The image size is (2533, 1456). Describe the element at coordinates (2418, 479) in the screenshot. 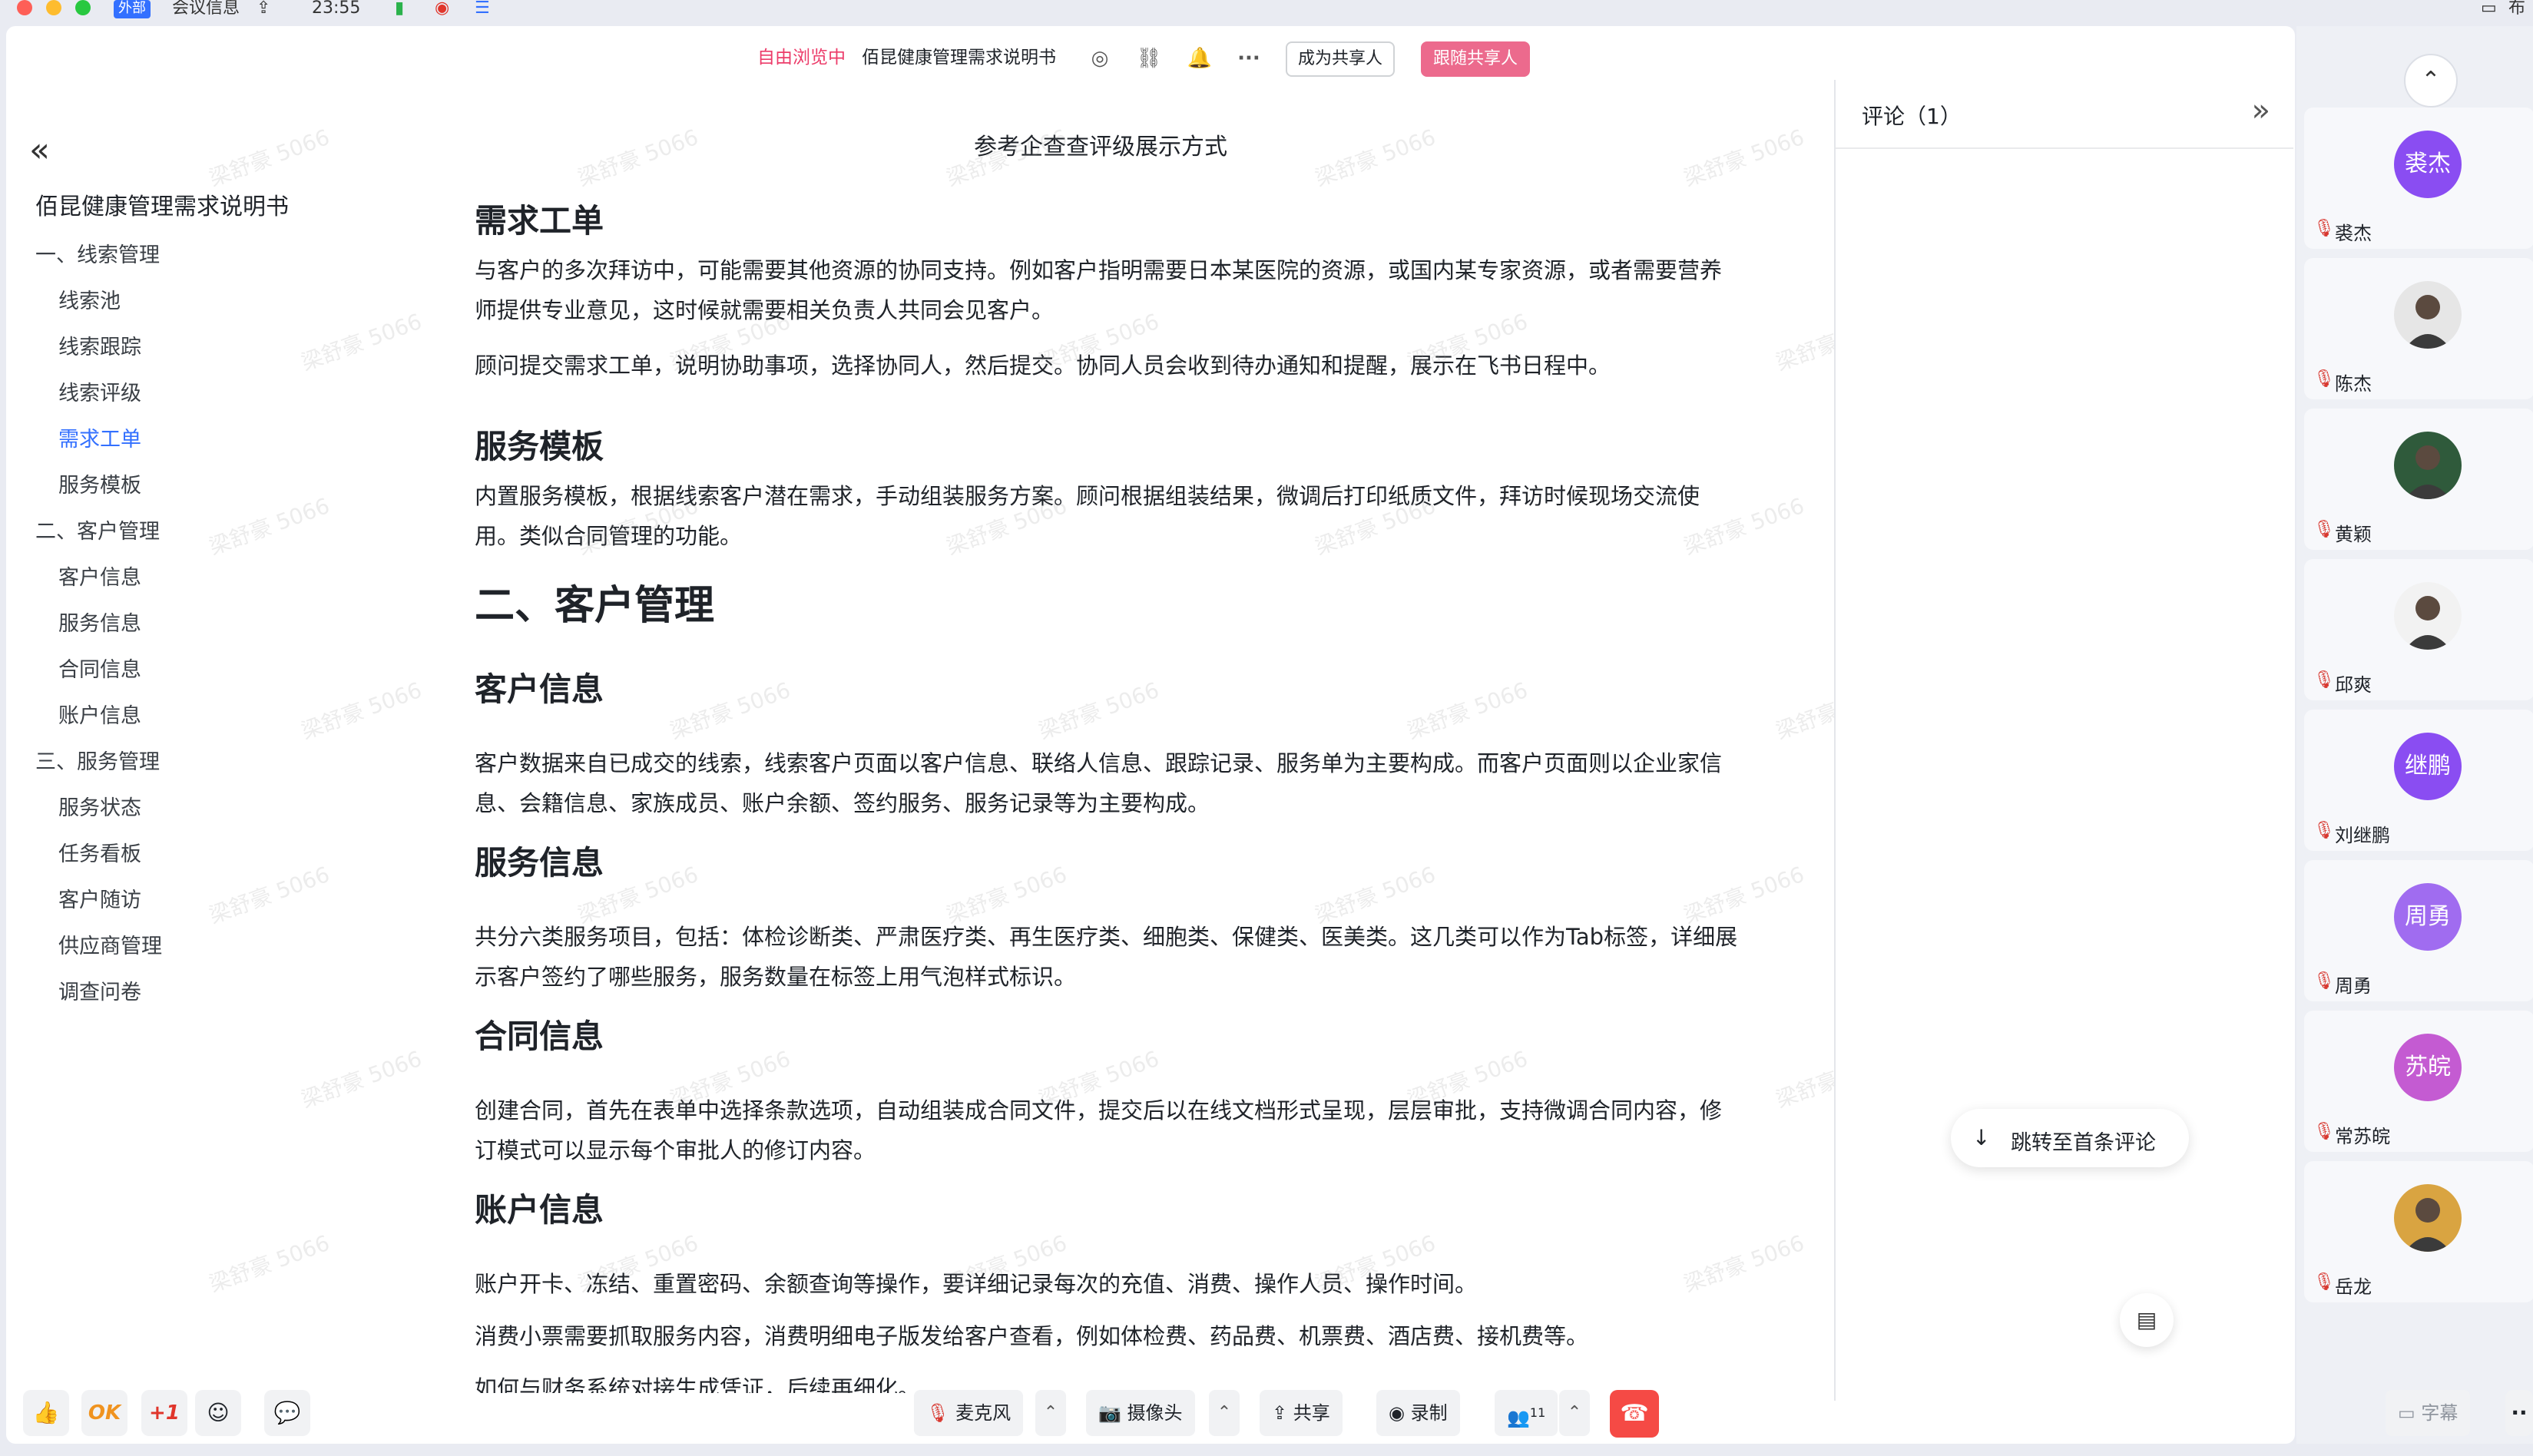

I see `participant-tile: 🎙 黄颖` at that location.